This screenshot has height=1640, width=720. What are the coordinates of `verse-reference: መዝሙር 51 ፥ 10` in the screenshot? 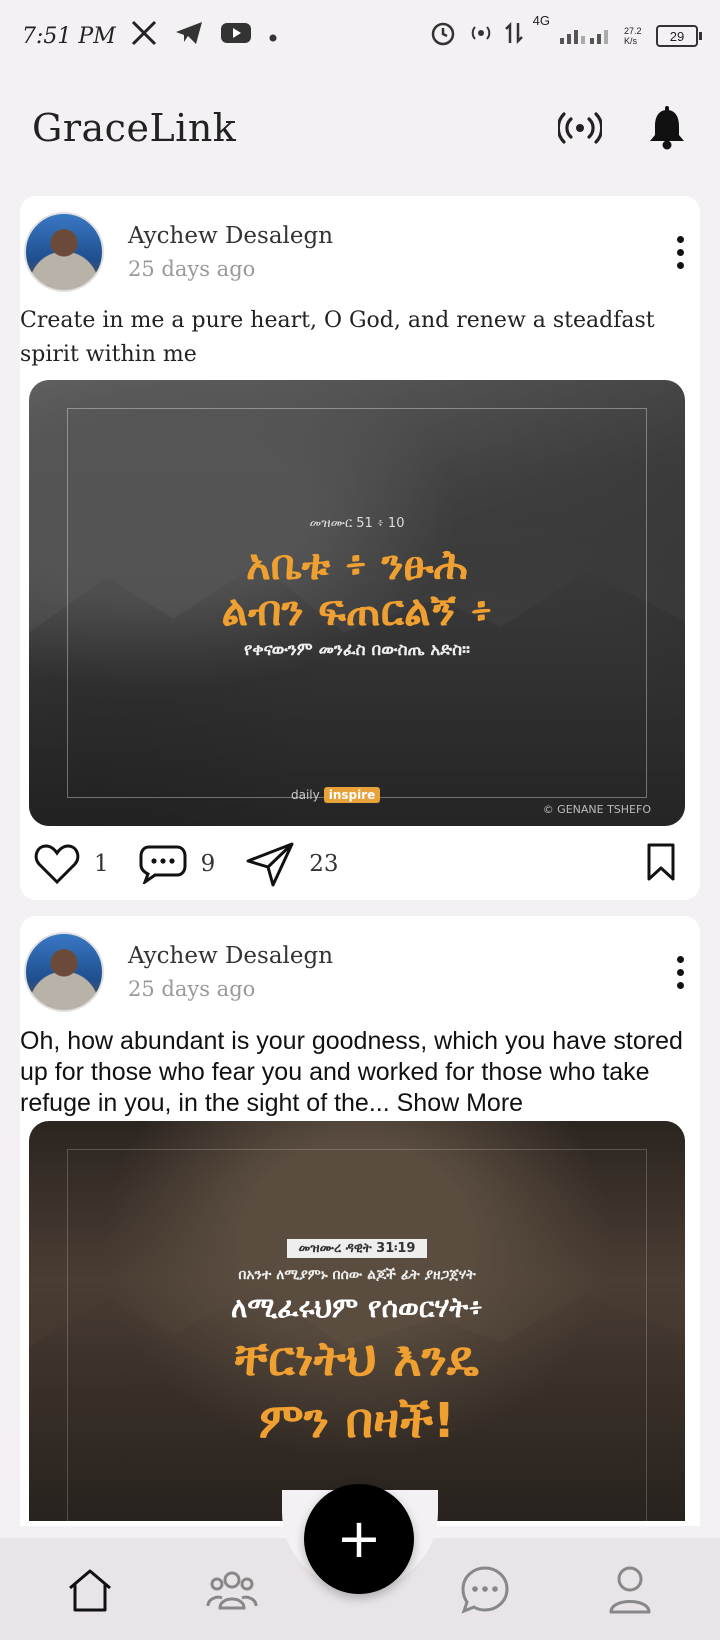 It's located at (357, 523).